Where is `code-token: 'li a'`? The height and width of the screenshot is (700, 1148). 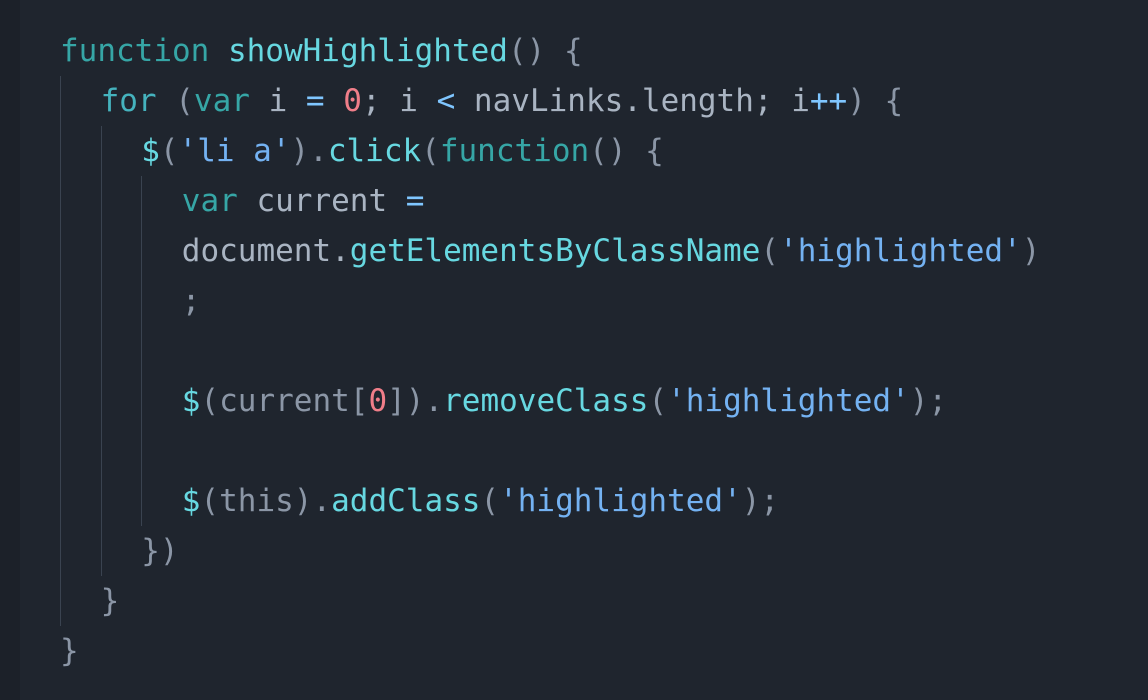 code-token: 'li a' is located at coordinates (234, 151).